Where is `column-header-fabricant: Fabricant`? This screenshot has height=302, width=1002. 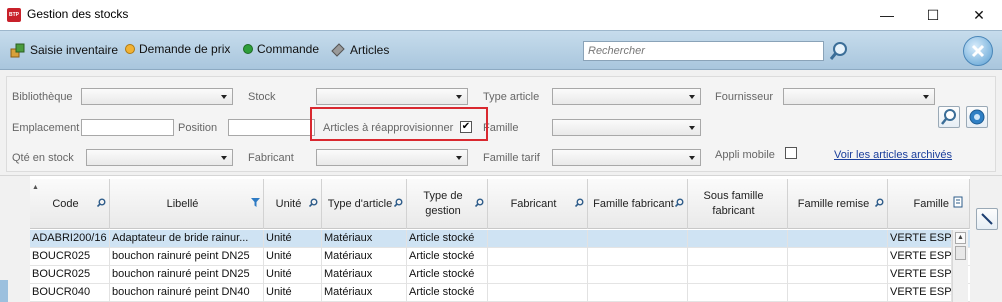 column-header-fabricant: Fabricant is located at coordinates (538, 204).